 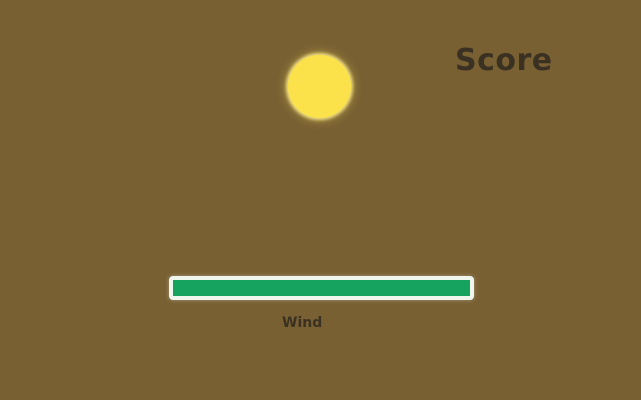 I want to click on wind-label: Wind, so click(x=302, y=323).